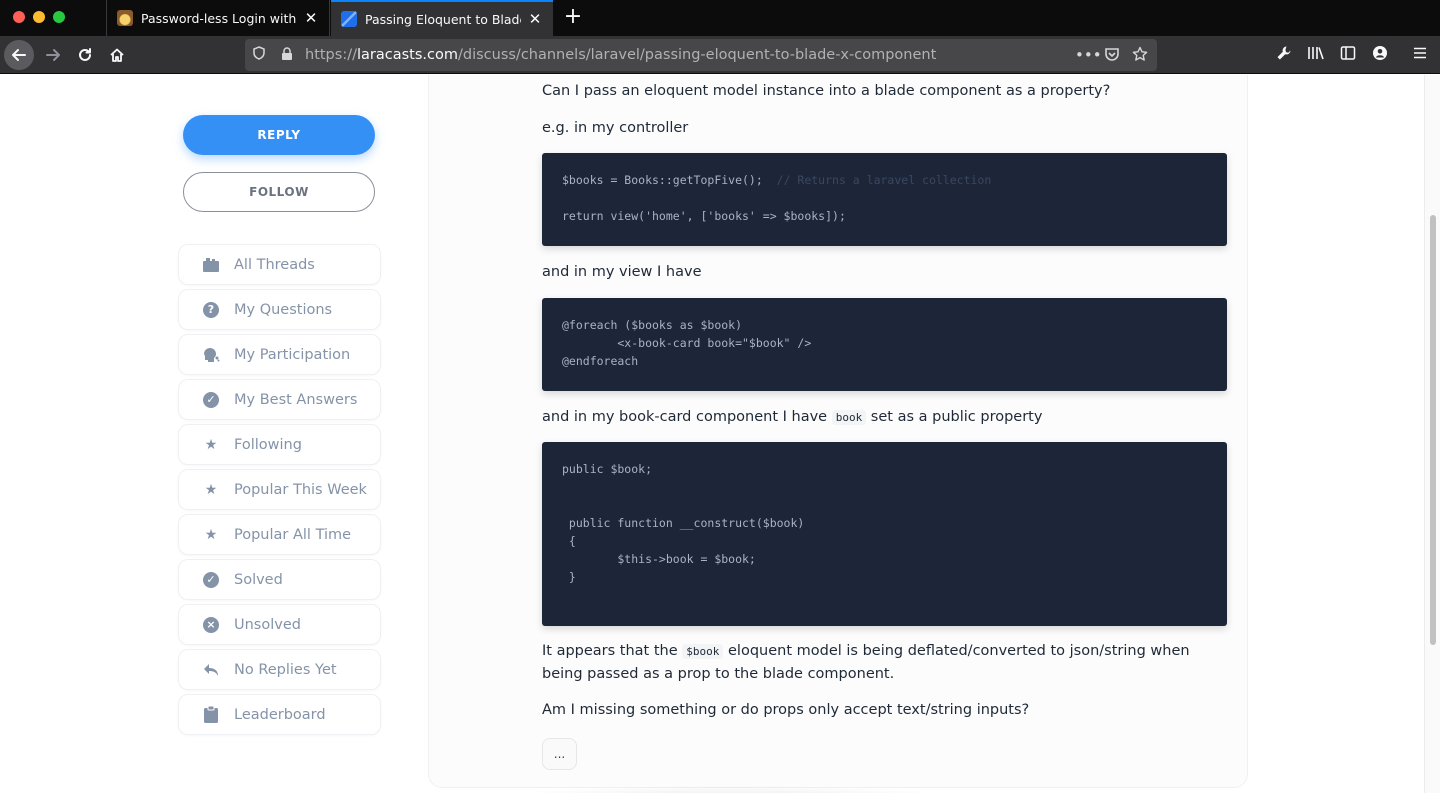  Describe the element at coordinates (622, 272) in the screenshot. I see `post-paragraph: and in my view I have` at that location.